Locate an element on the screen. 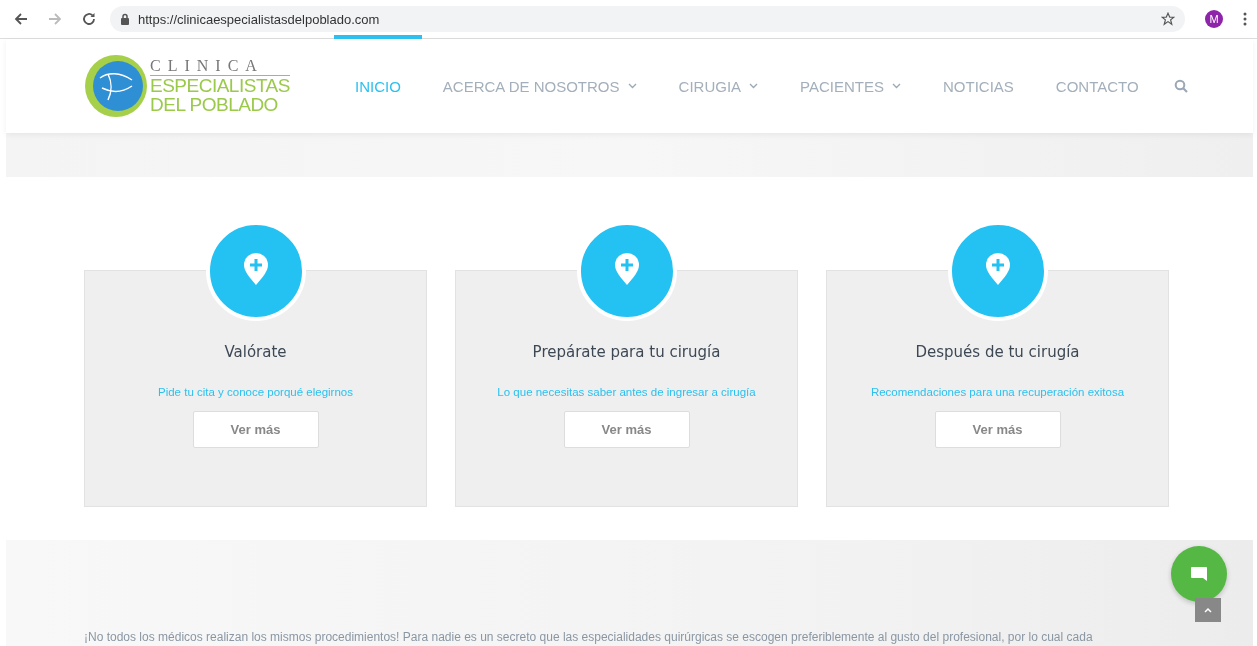 This screenshot has width=1257, height=646. nav-link: CIRUGIA is located at coordinates (718, 84).